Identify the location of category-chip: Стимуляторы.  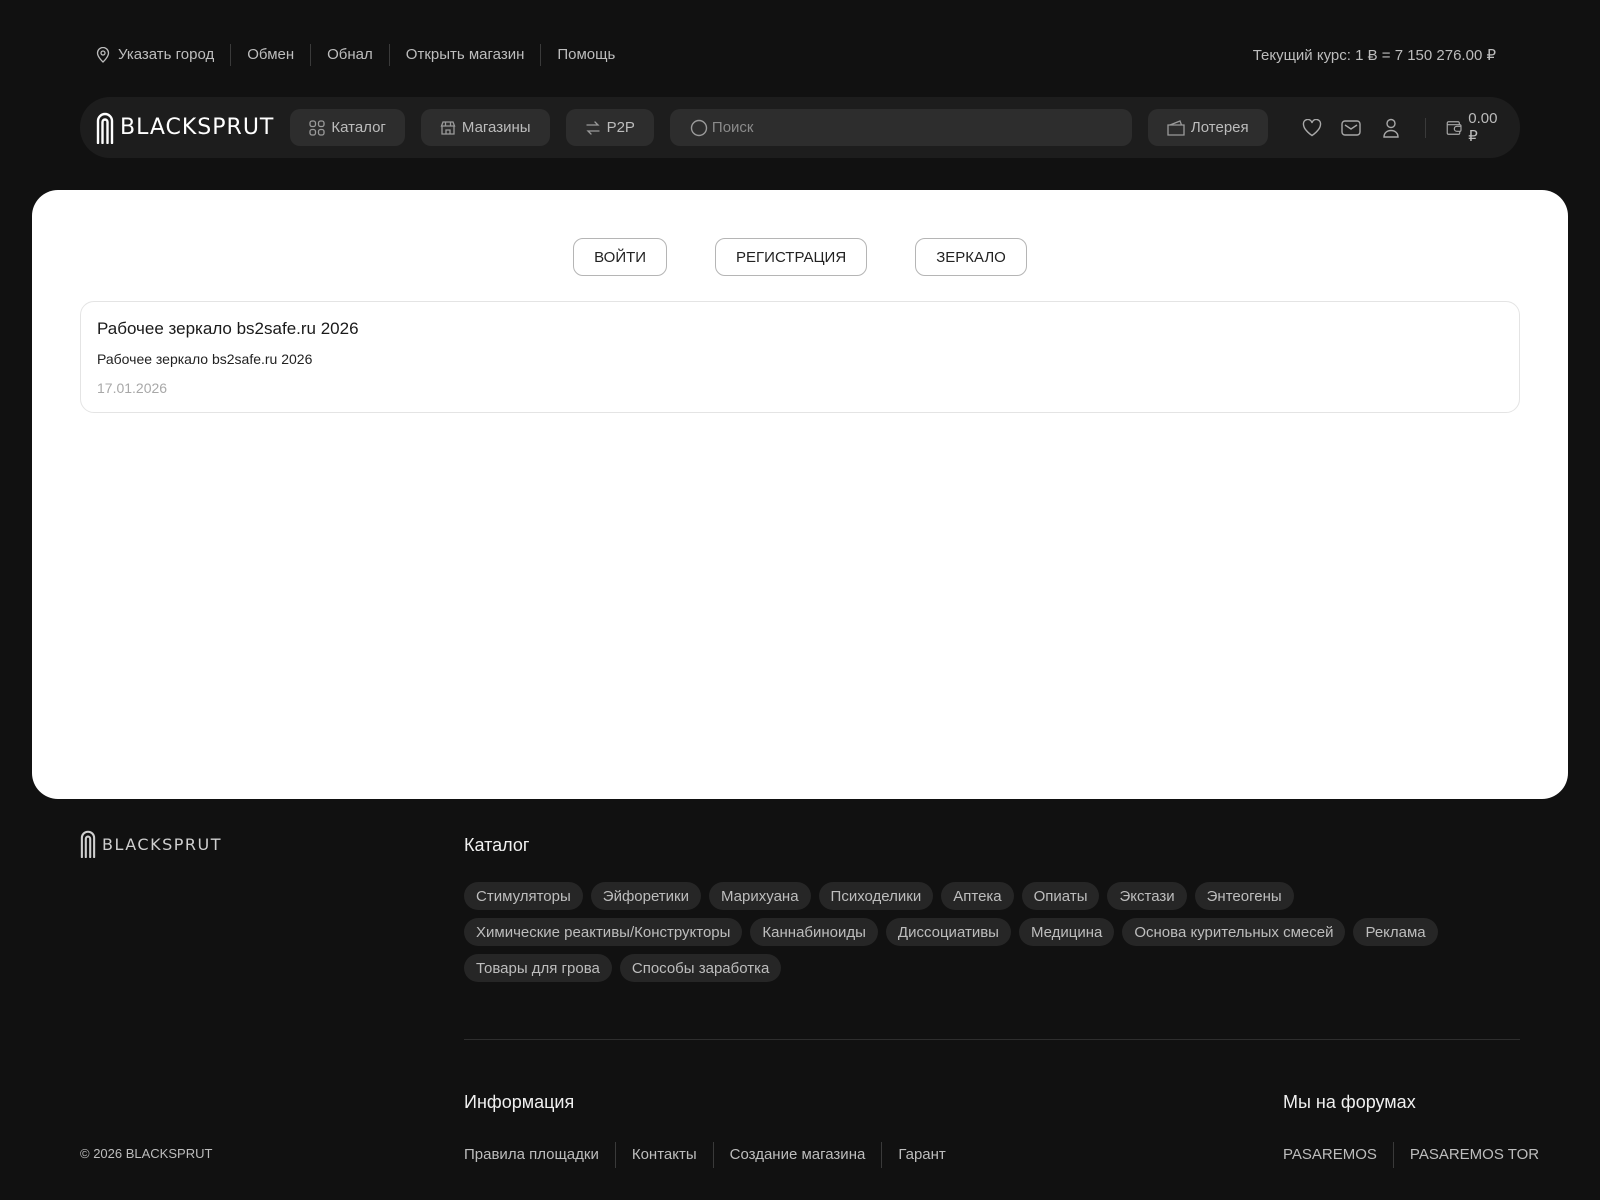
(523, 896).